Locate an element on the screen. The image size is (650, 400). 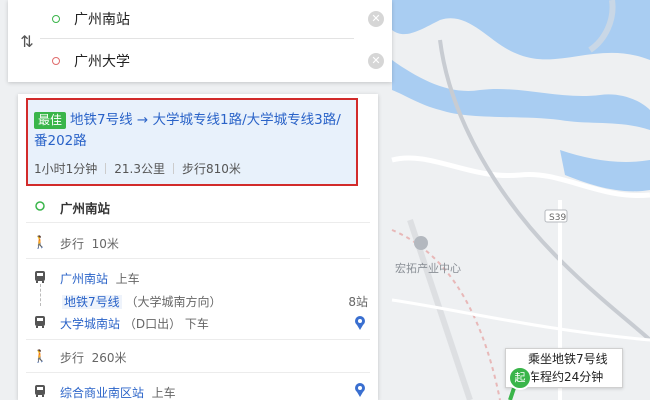
walk-1-label: 步行 is located at coordinates (72, 244).